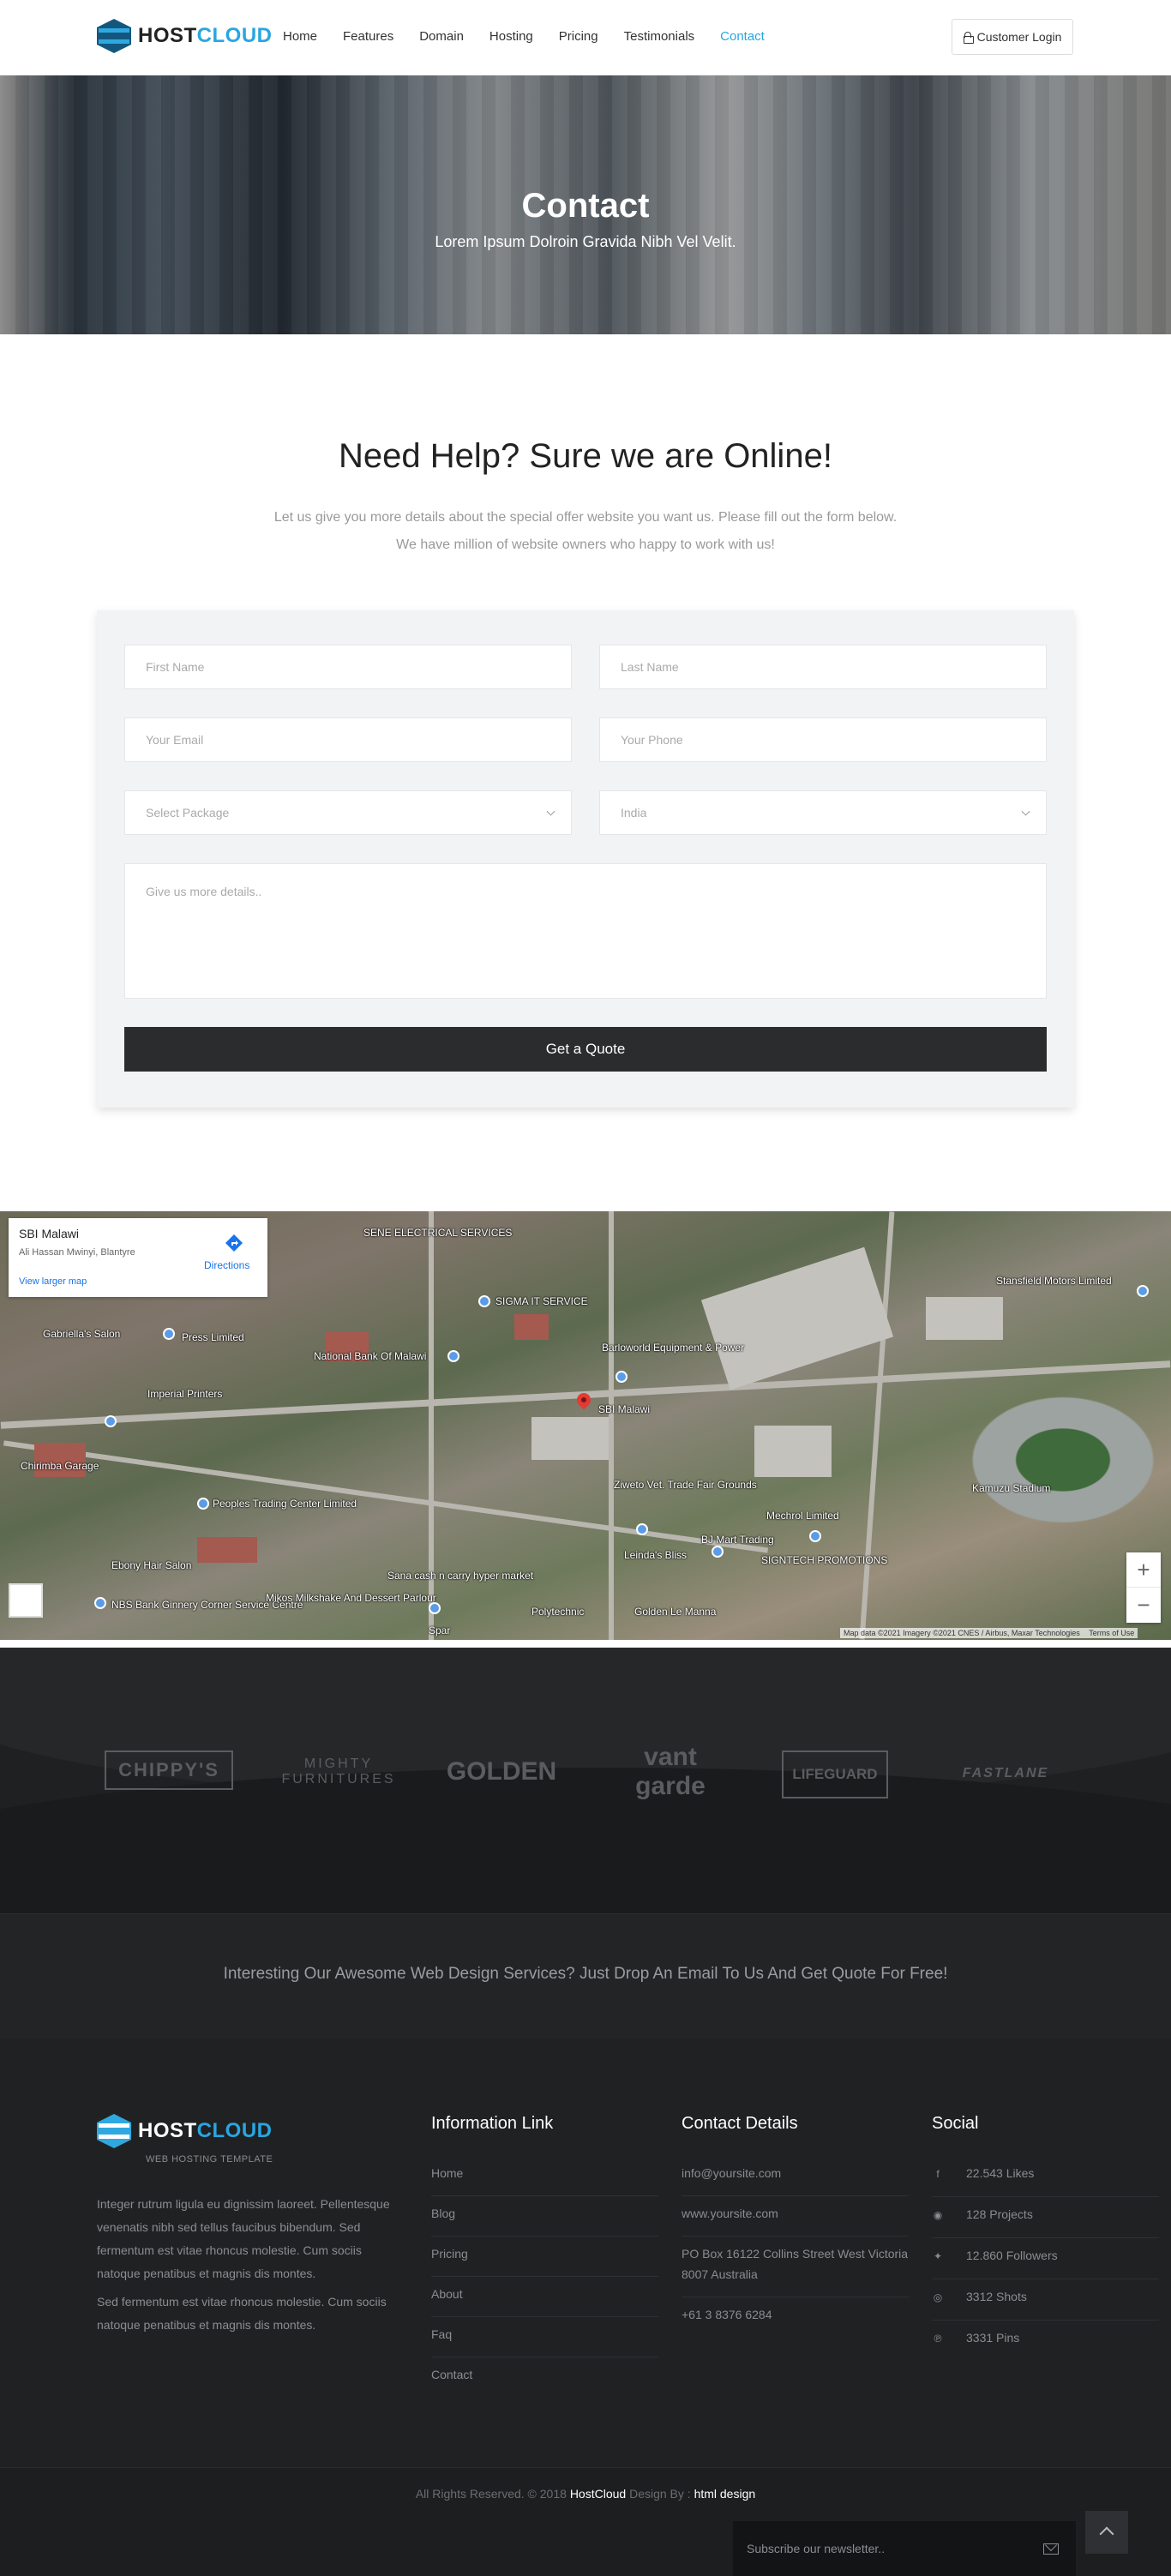  I want to click on footer-website: www.yoursite.com, so click(795, 2216).